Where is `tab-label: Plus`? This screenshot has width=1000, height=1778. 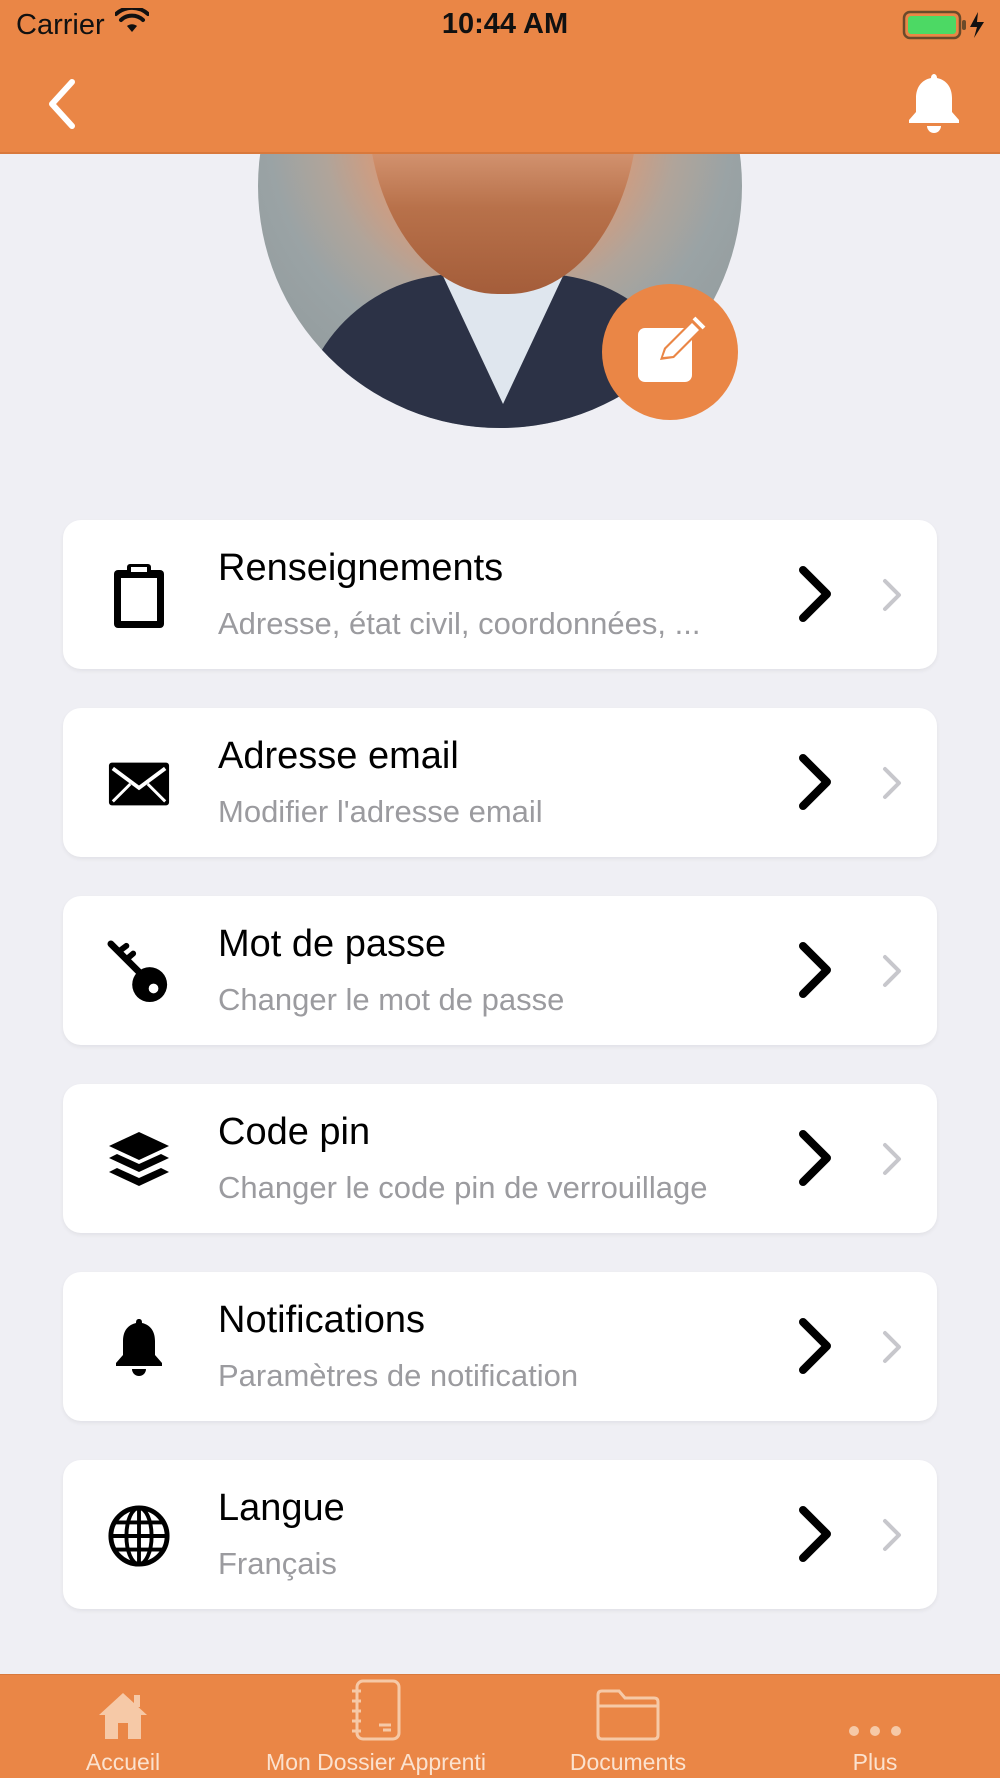 tab-label: Plus is located at coordinates (875, 1762).